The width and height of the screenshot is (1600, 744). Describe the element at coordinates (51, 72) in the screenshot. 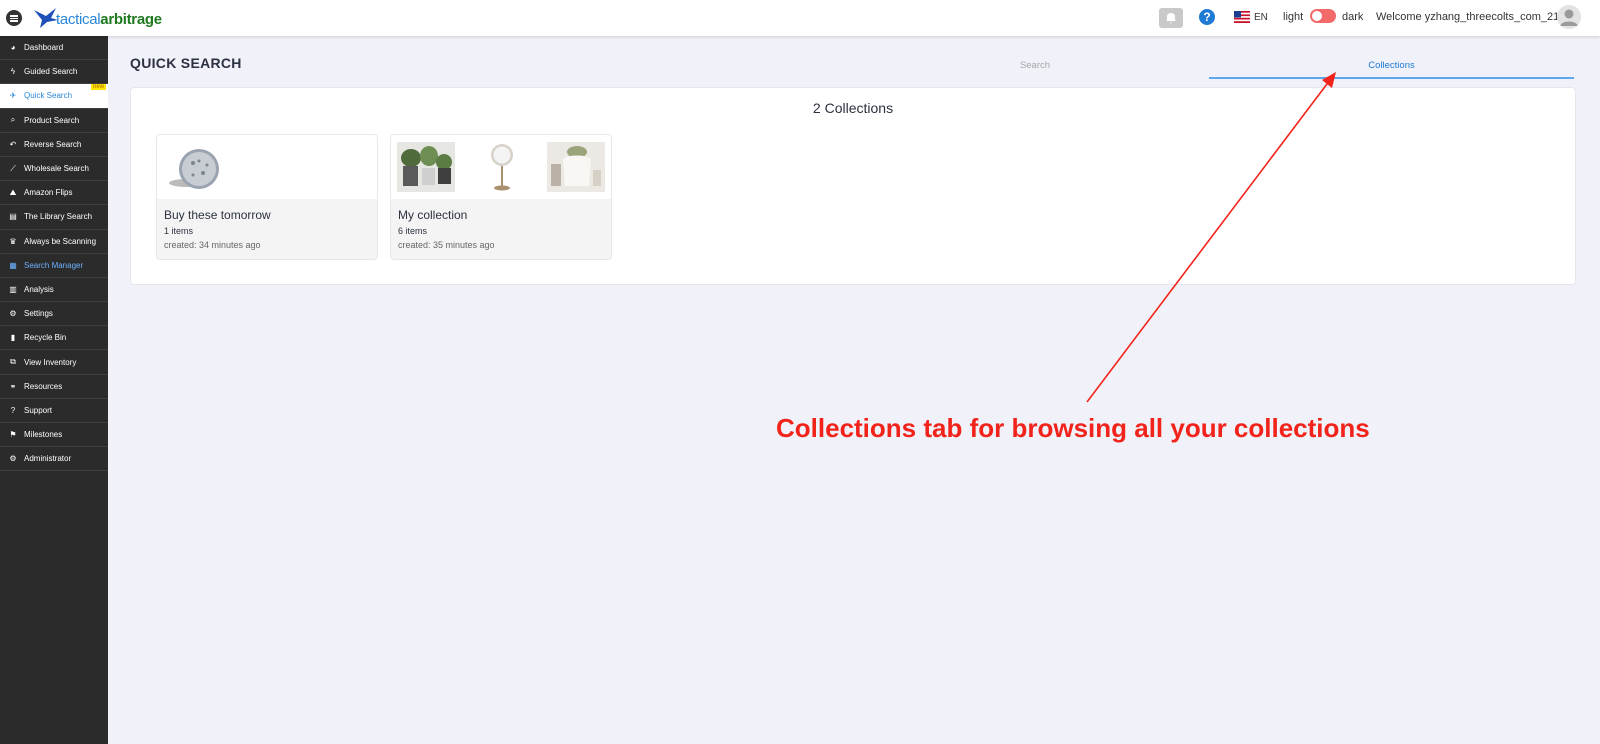

I see `sidebar-item-label: Guided Search` at that location.